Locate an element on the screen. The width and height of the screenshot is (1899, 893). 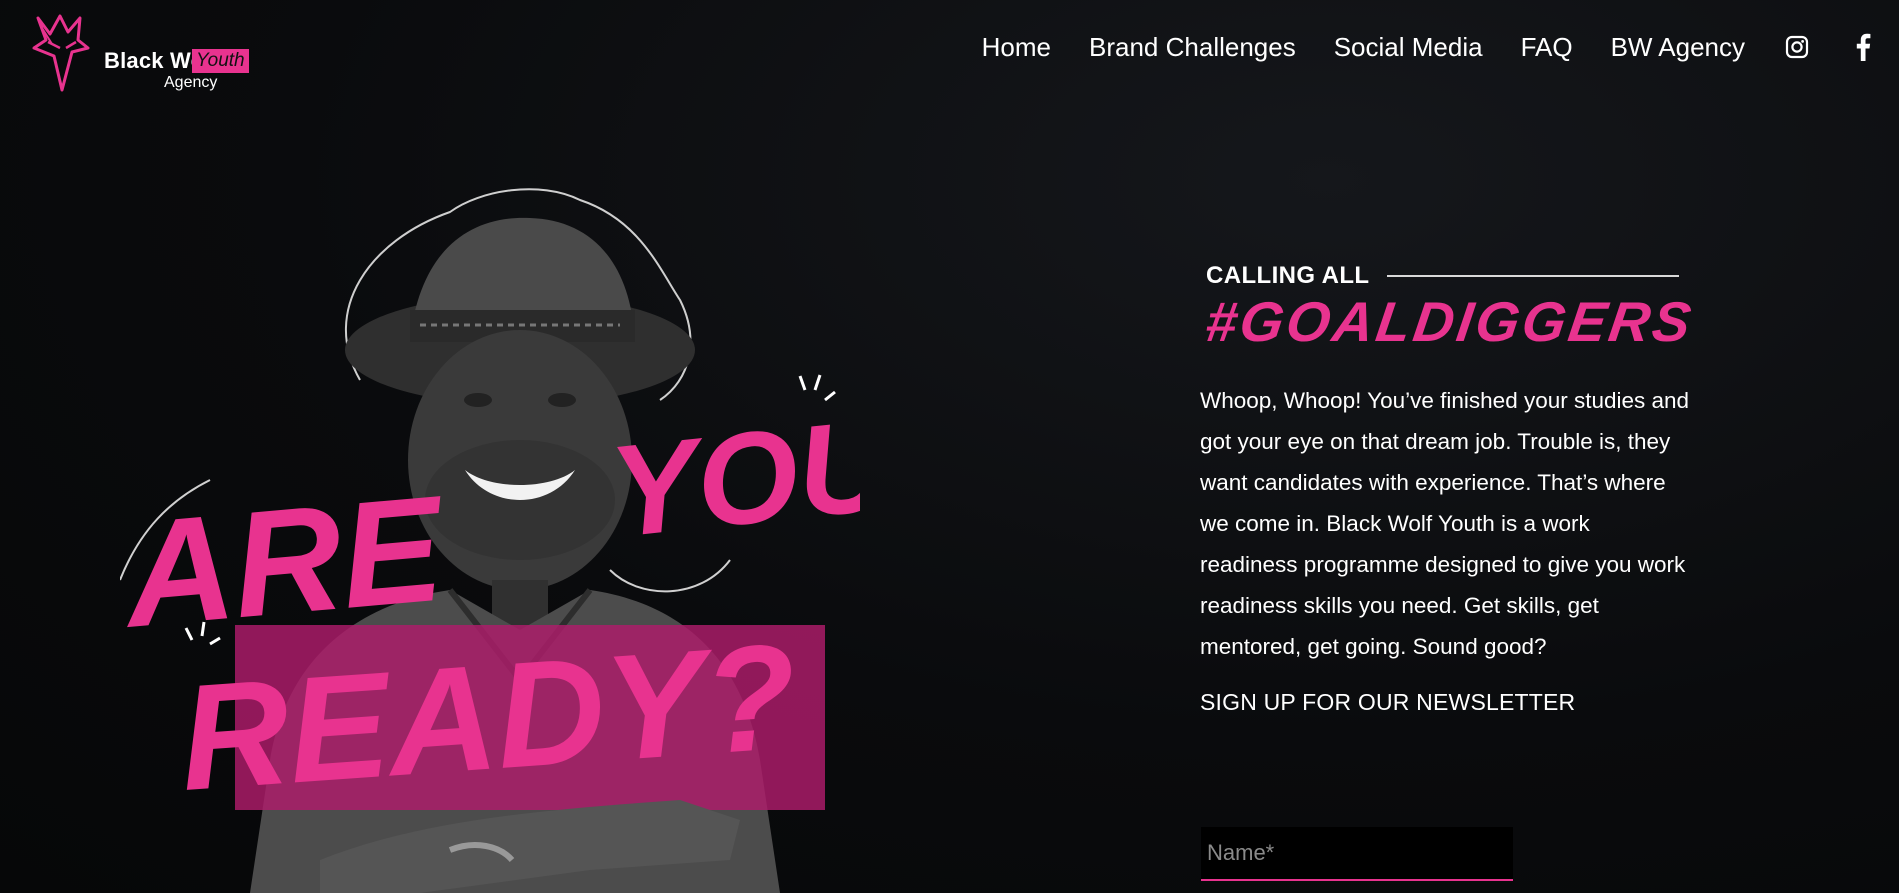
logo-badge: Youth is located at coordinates (220, 61).